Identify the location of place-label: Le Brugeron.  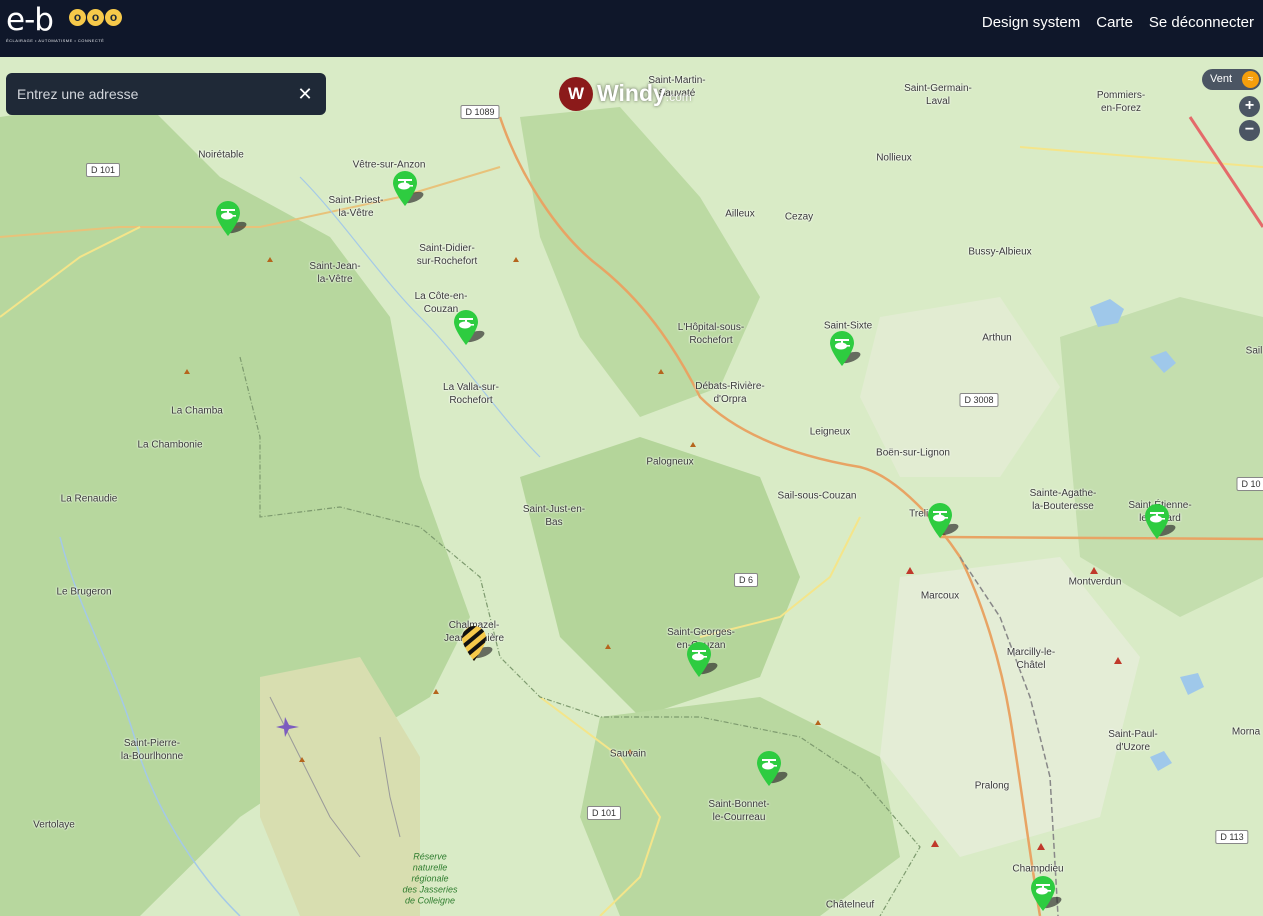
(84, 592).